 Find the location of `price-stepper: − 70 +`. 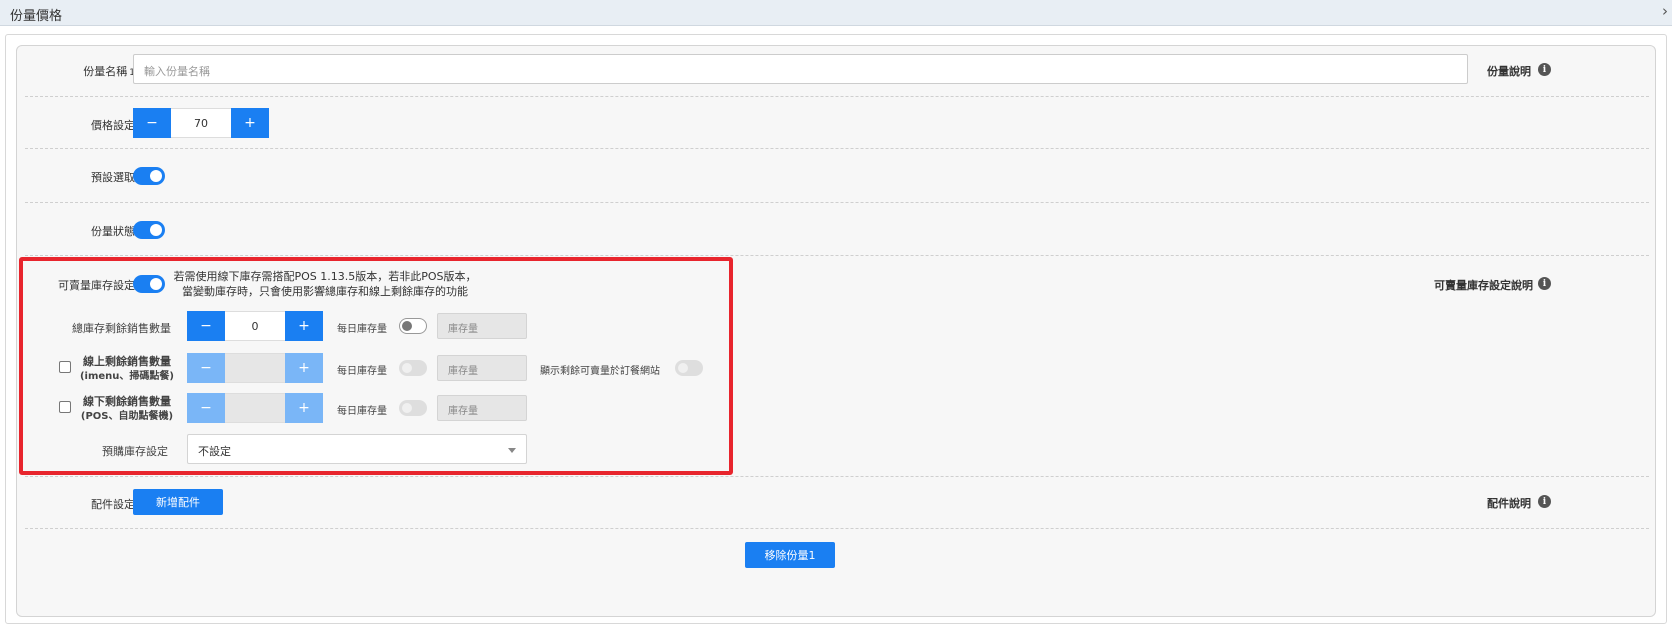

price-stepper: − 70 + is located at coordinates (201, 123).